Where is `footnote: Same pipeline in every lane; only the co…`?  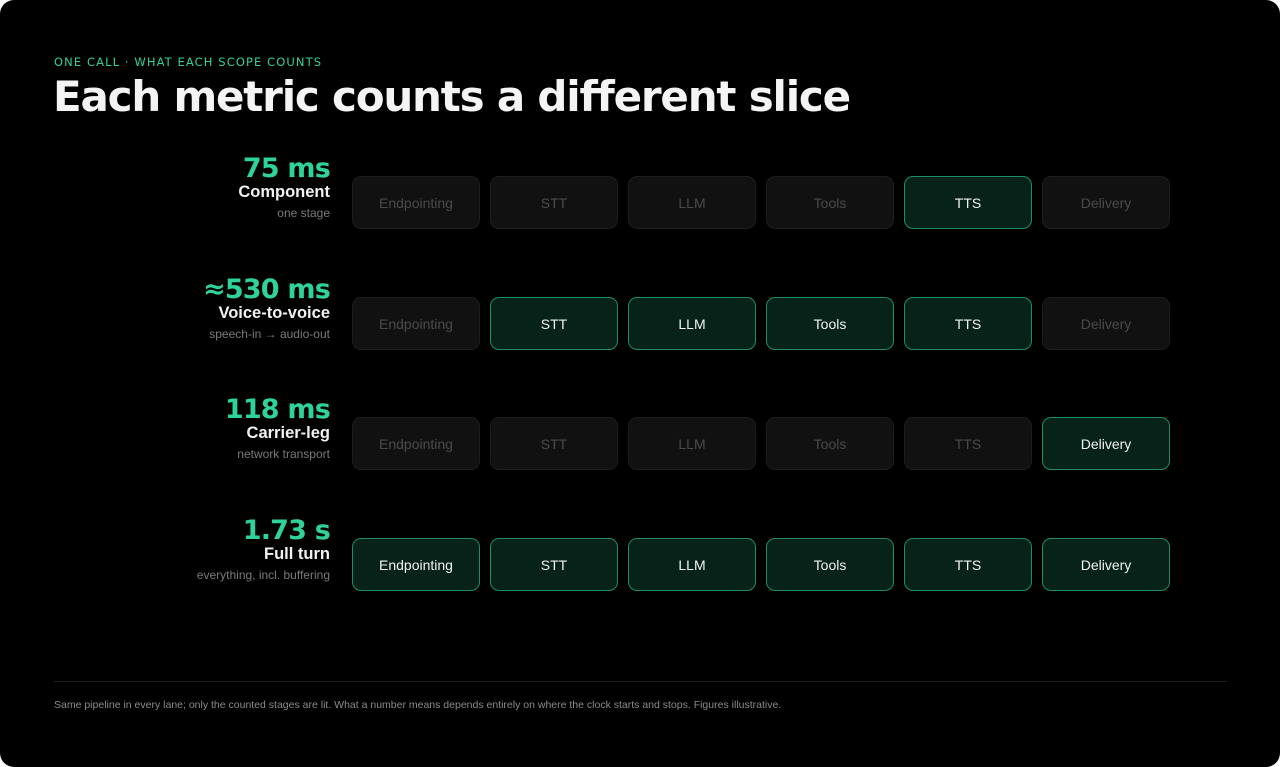
footnote: Same pipeline in every lane; only the co… is located at coordinates (418, 705).